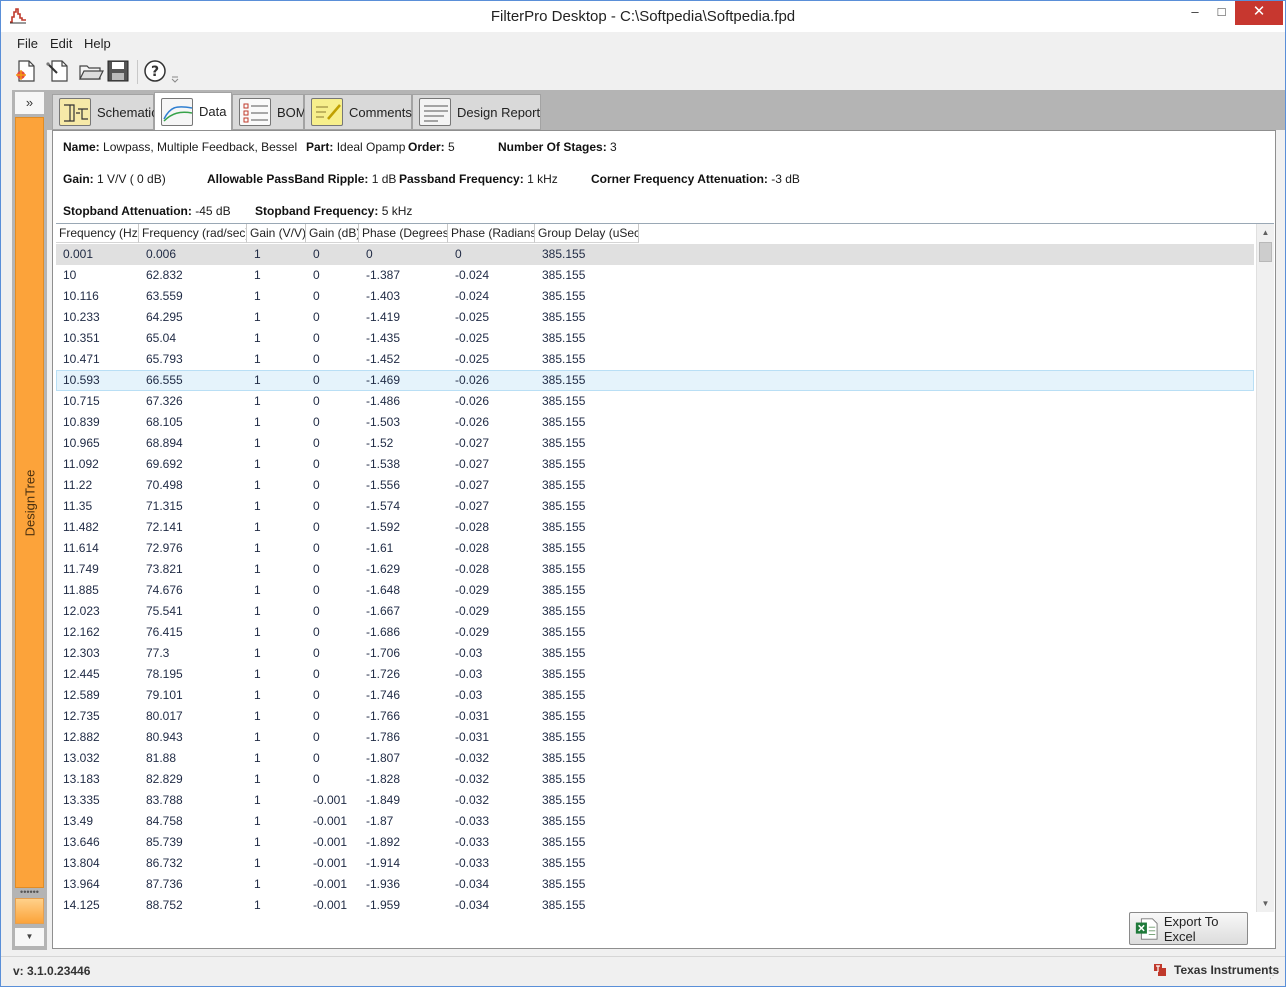  Describe the element at coordinates (655, 296) in the screenshot. I see `table-row: 10.116 63.559 1 0 -1.403 -0.024 385.155` at that location.